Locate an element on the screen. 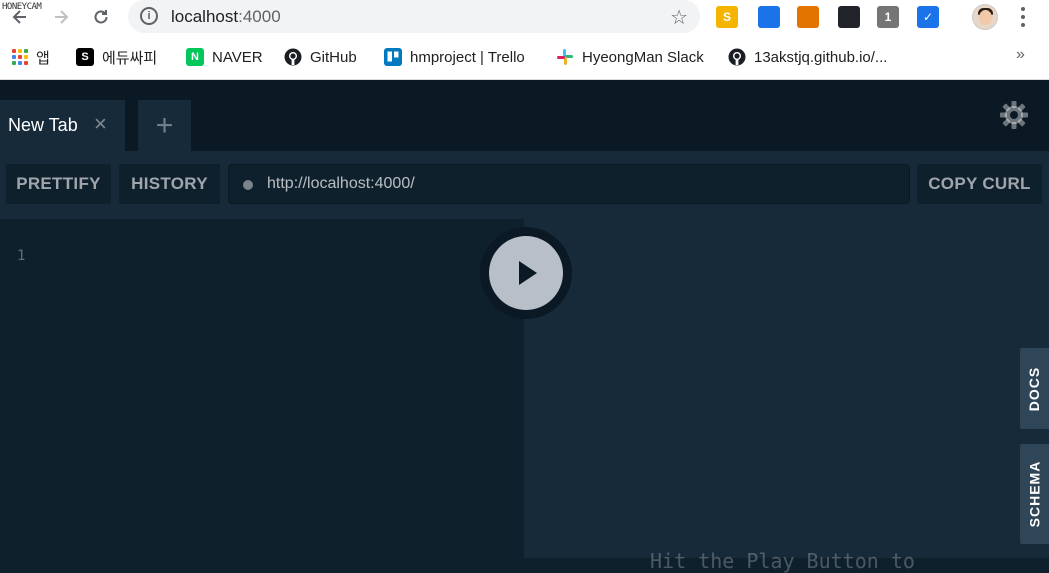 The width and height of the screenshot is (1049, 573). naver-icon: N is located at coordinates (195, 57).